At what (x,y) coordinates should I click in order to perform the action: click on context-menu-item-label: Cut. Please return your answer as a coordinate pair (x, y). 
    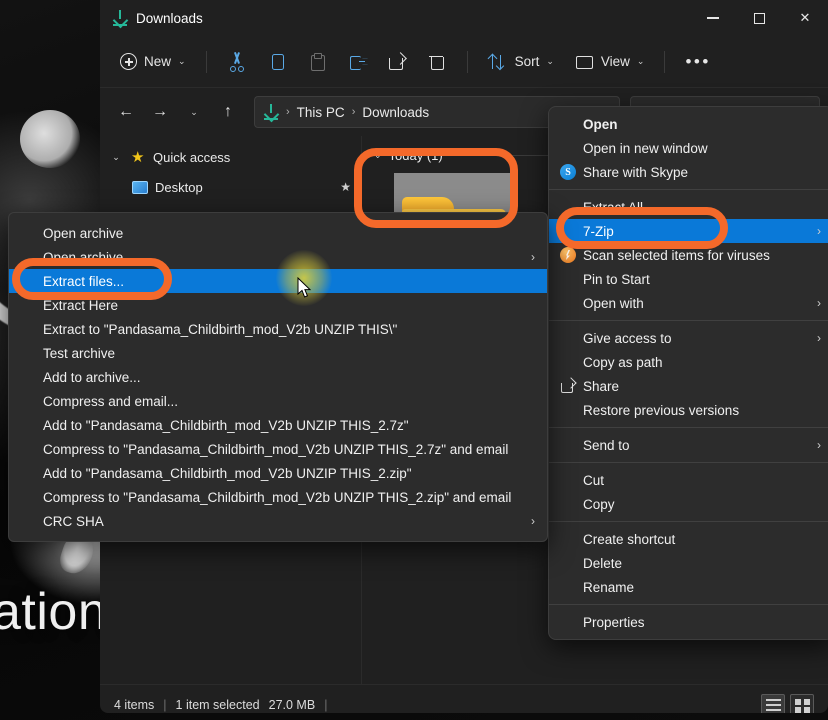
    Looking at the image, I should click on (594, 480).